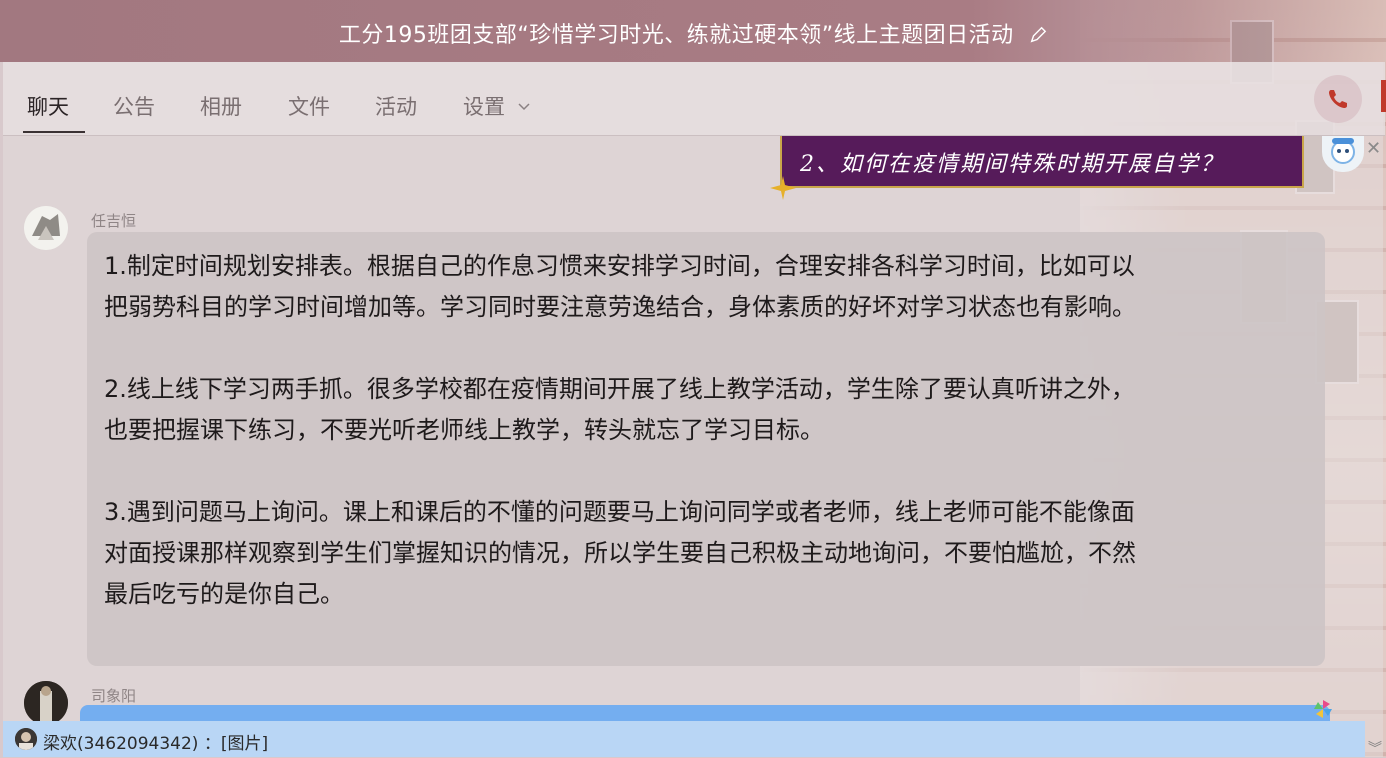  I want to click on group-title-text: 工分195班团支部“珍惜学习时光、练就过硬本领”线上主题团日活动, so click(676, 35).